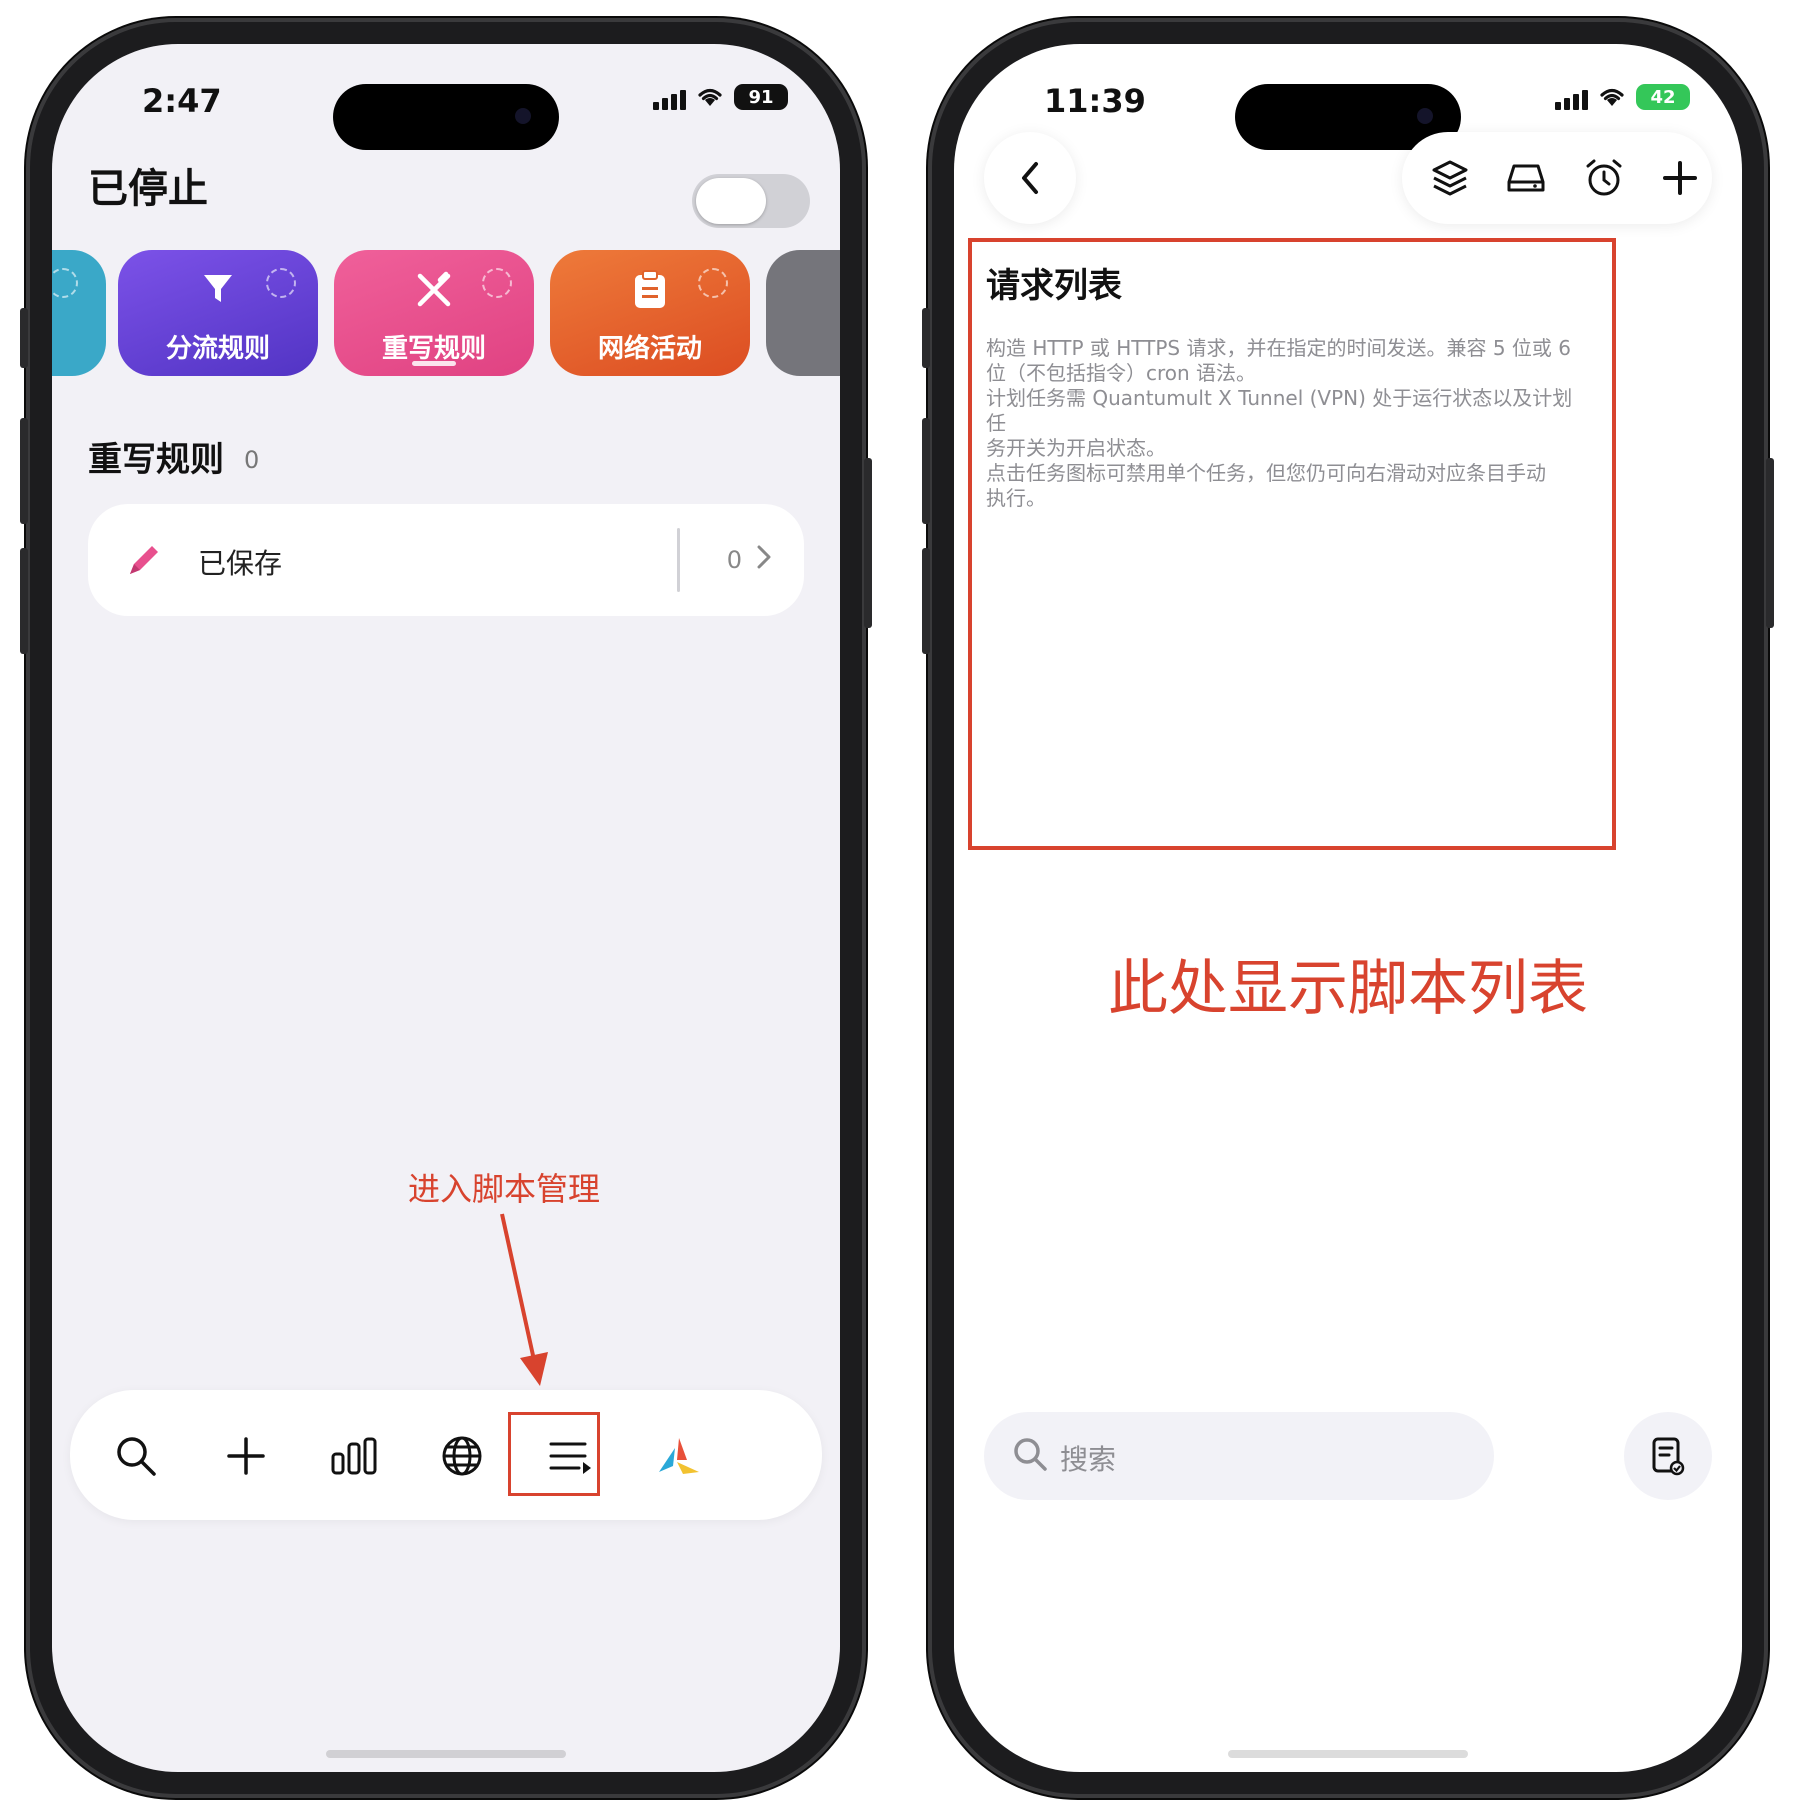 This screenshot has width=1802, height=1816. I want to click on status-indicators: 42, so click(1622, 97).